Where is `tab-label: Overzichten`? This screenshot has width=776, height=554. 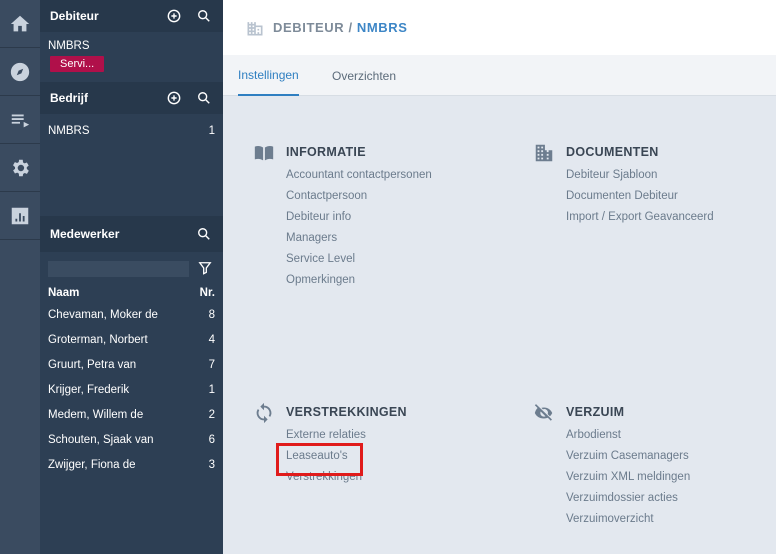 tab-label: Overzichten is located at coordinates (364, 75).